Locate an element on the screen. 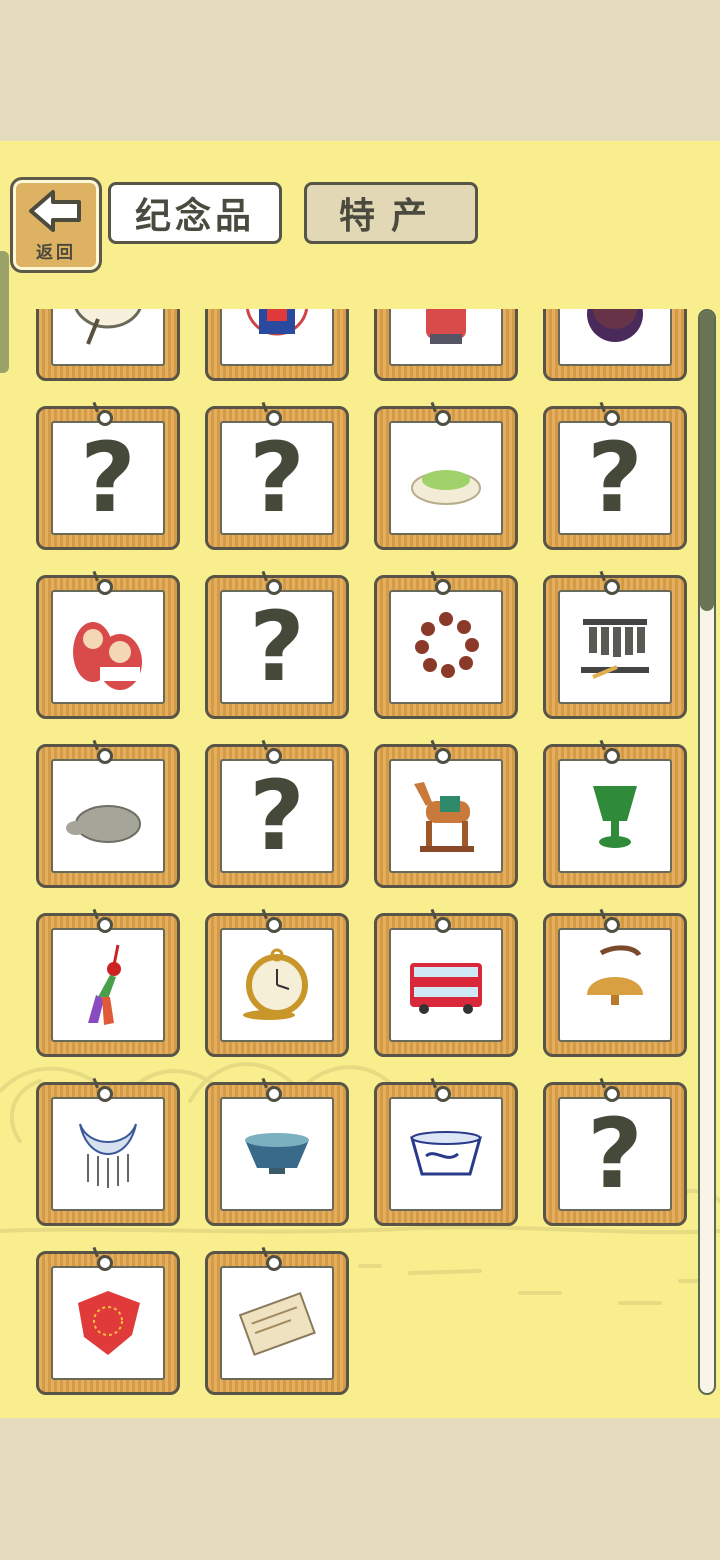 The height and width of the screenshot is (1560, 720). souvenir-card-matryoshka-dolls is located at coordinates (108, 643).